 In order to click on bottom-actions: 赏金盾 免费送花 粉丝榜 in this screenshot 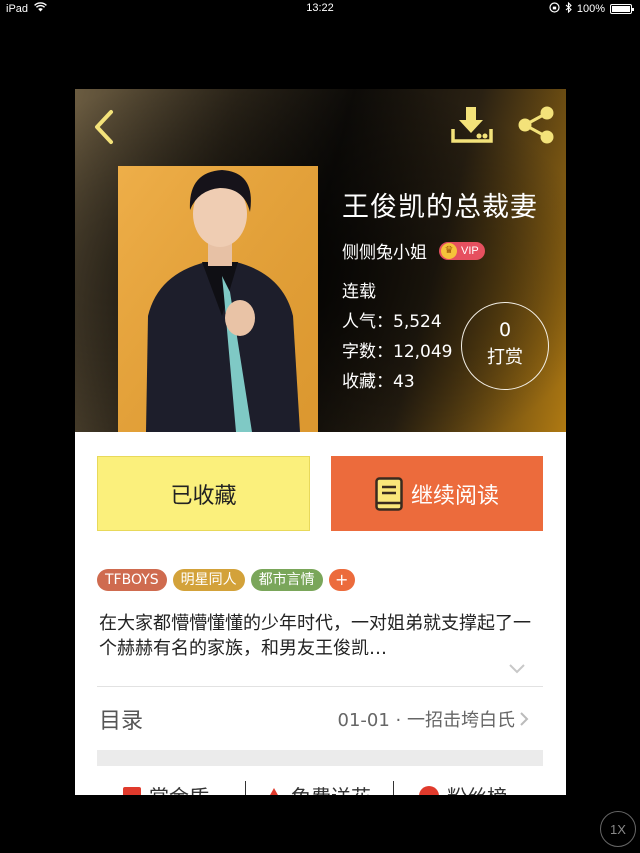, I will do `click(320, 788)`.